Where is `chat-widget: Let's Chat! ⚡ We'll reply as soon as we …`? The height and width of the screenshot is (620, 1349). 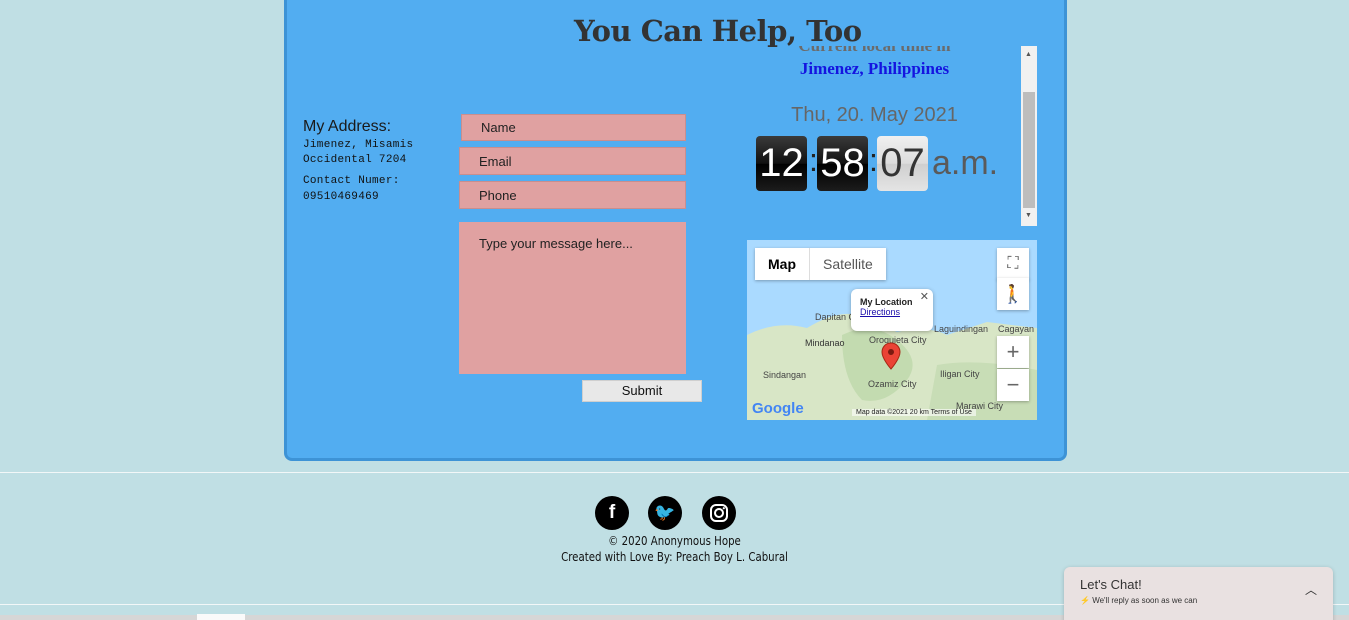 chat-widget: Let's Chat! ⚡ We'll reply as soon as we … is located at coordinates (1198, 593).